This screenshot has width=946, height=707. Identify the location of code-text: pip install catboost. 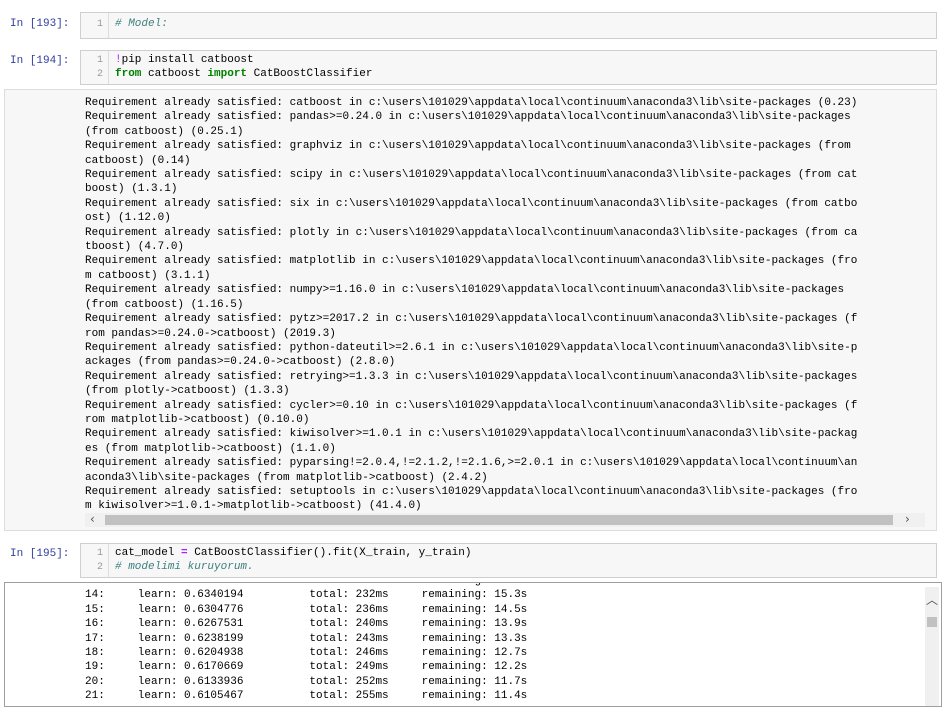
(187, 60).